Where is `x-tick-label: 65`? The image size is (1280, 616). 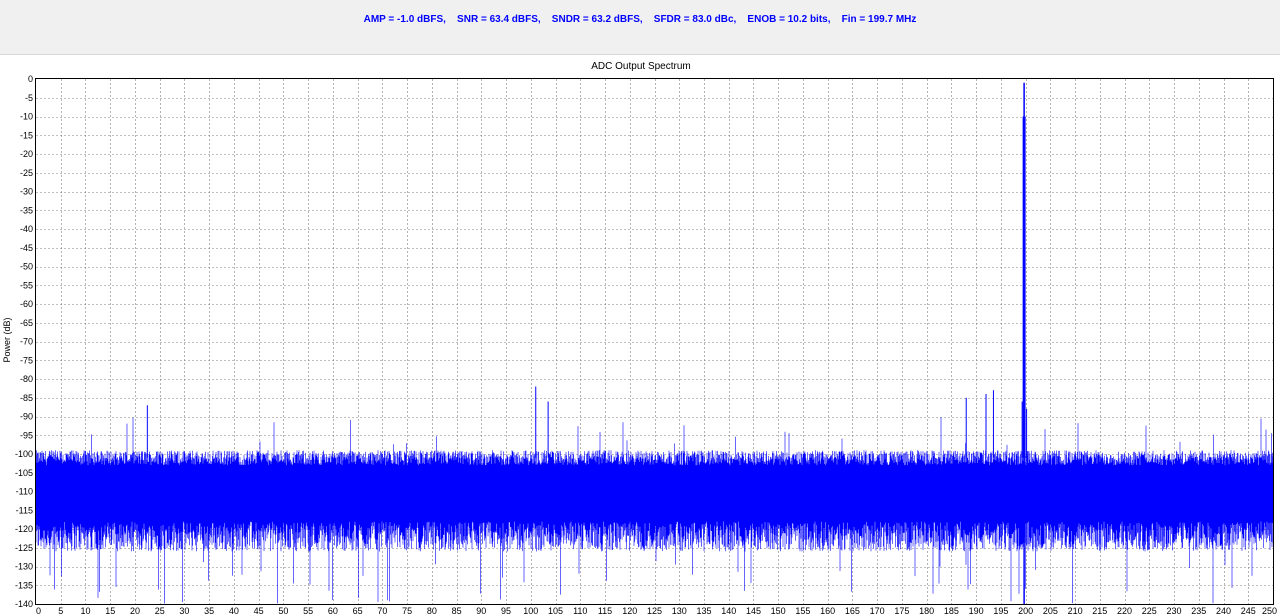 x-tick-label: 65 is located at coordinates (358, 611).